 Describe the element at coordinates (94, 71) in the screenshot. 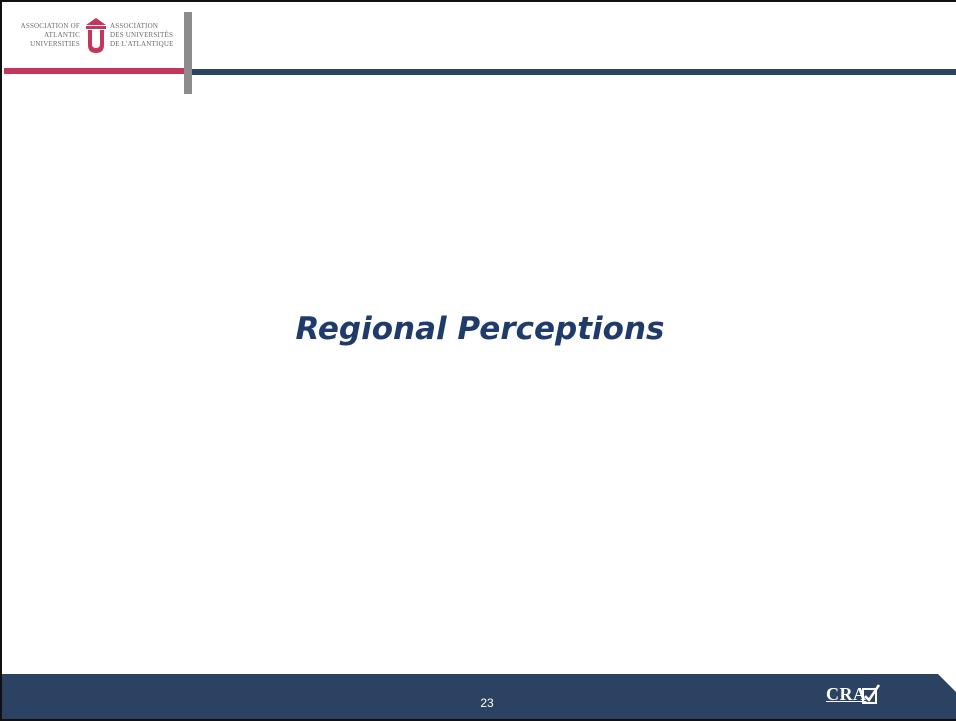

I see `header-accent-bar` at that location.